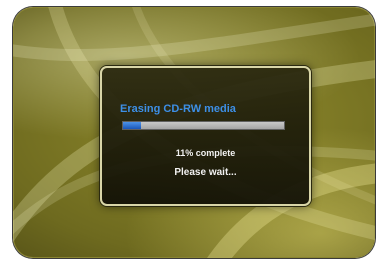 The width and height of the screenshot is (388, 266). What do you see at coordinates (205, 153) in the screenshot?
I see `progress-percent-label: 11% complete` at bounding box center [205, 153].